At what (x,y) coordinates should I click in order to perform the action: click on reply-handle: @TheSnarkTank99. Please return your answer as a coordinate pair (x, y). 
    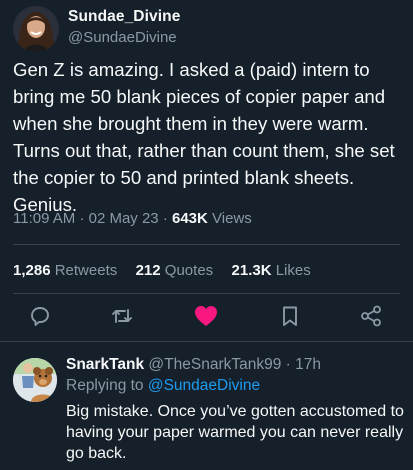
    Looking at the image, I should click on (214, 364).